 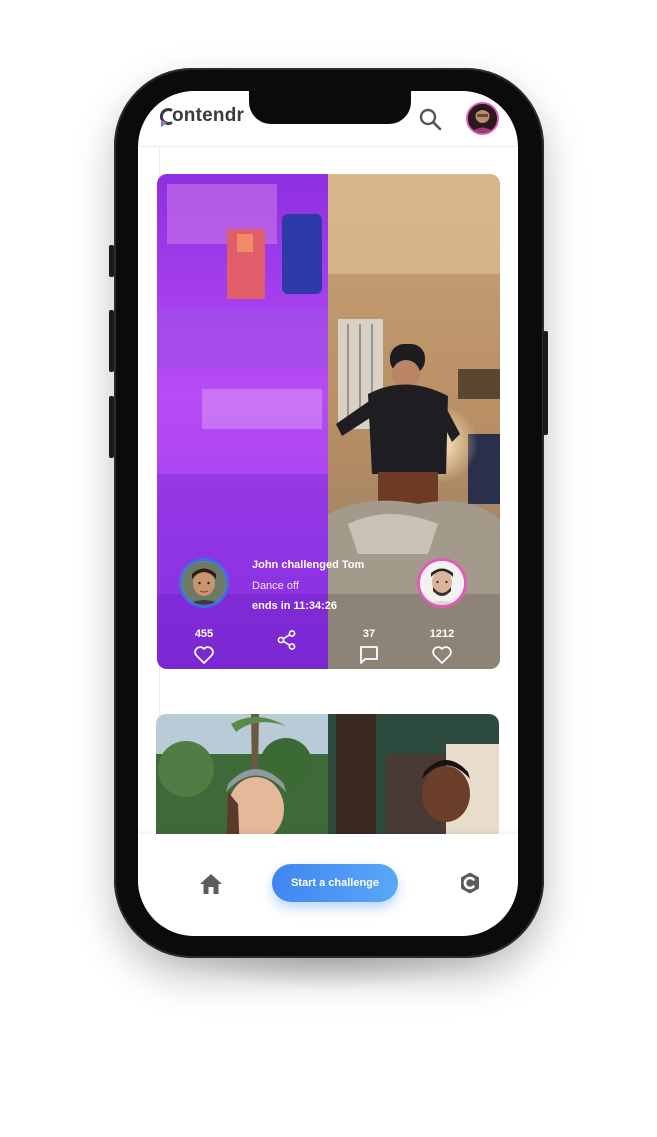 What do you see at coordinates (482, 118) in the screenshot?
I see `profile-avatar` at bounding box center [482, 118].